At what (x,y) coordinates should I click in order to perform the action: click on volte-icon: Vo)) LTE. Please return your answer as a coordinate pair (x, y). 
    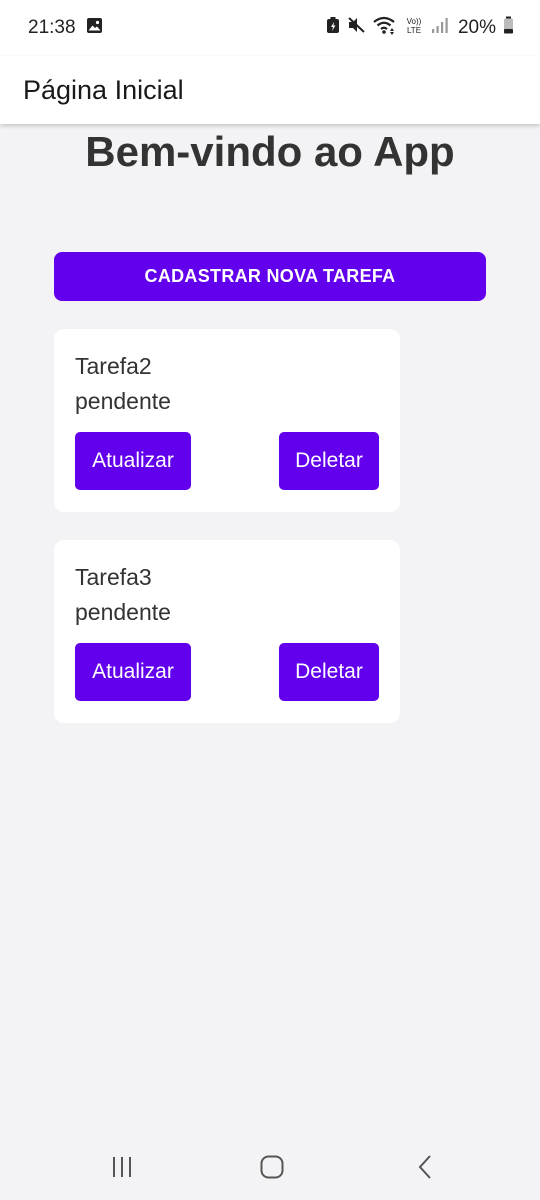
    Looking at the image, I should click on (414, 28).